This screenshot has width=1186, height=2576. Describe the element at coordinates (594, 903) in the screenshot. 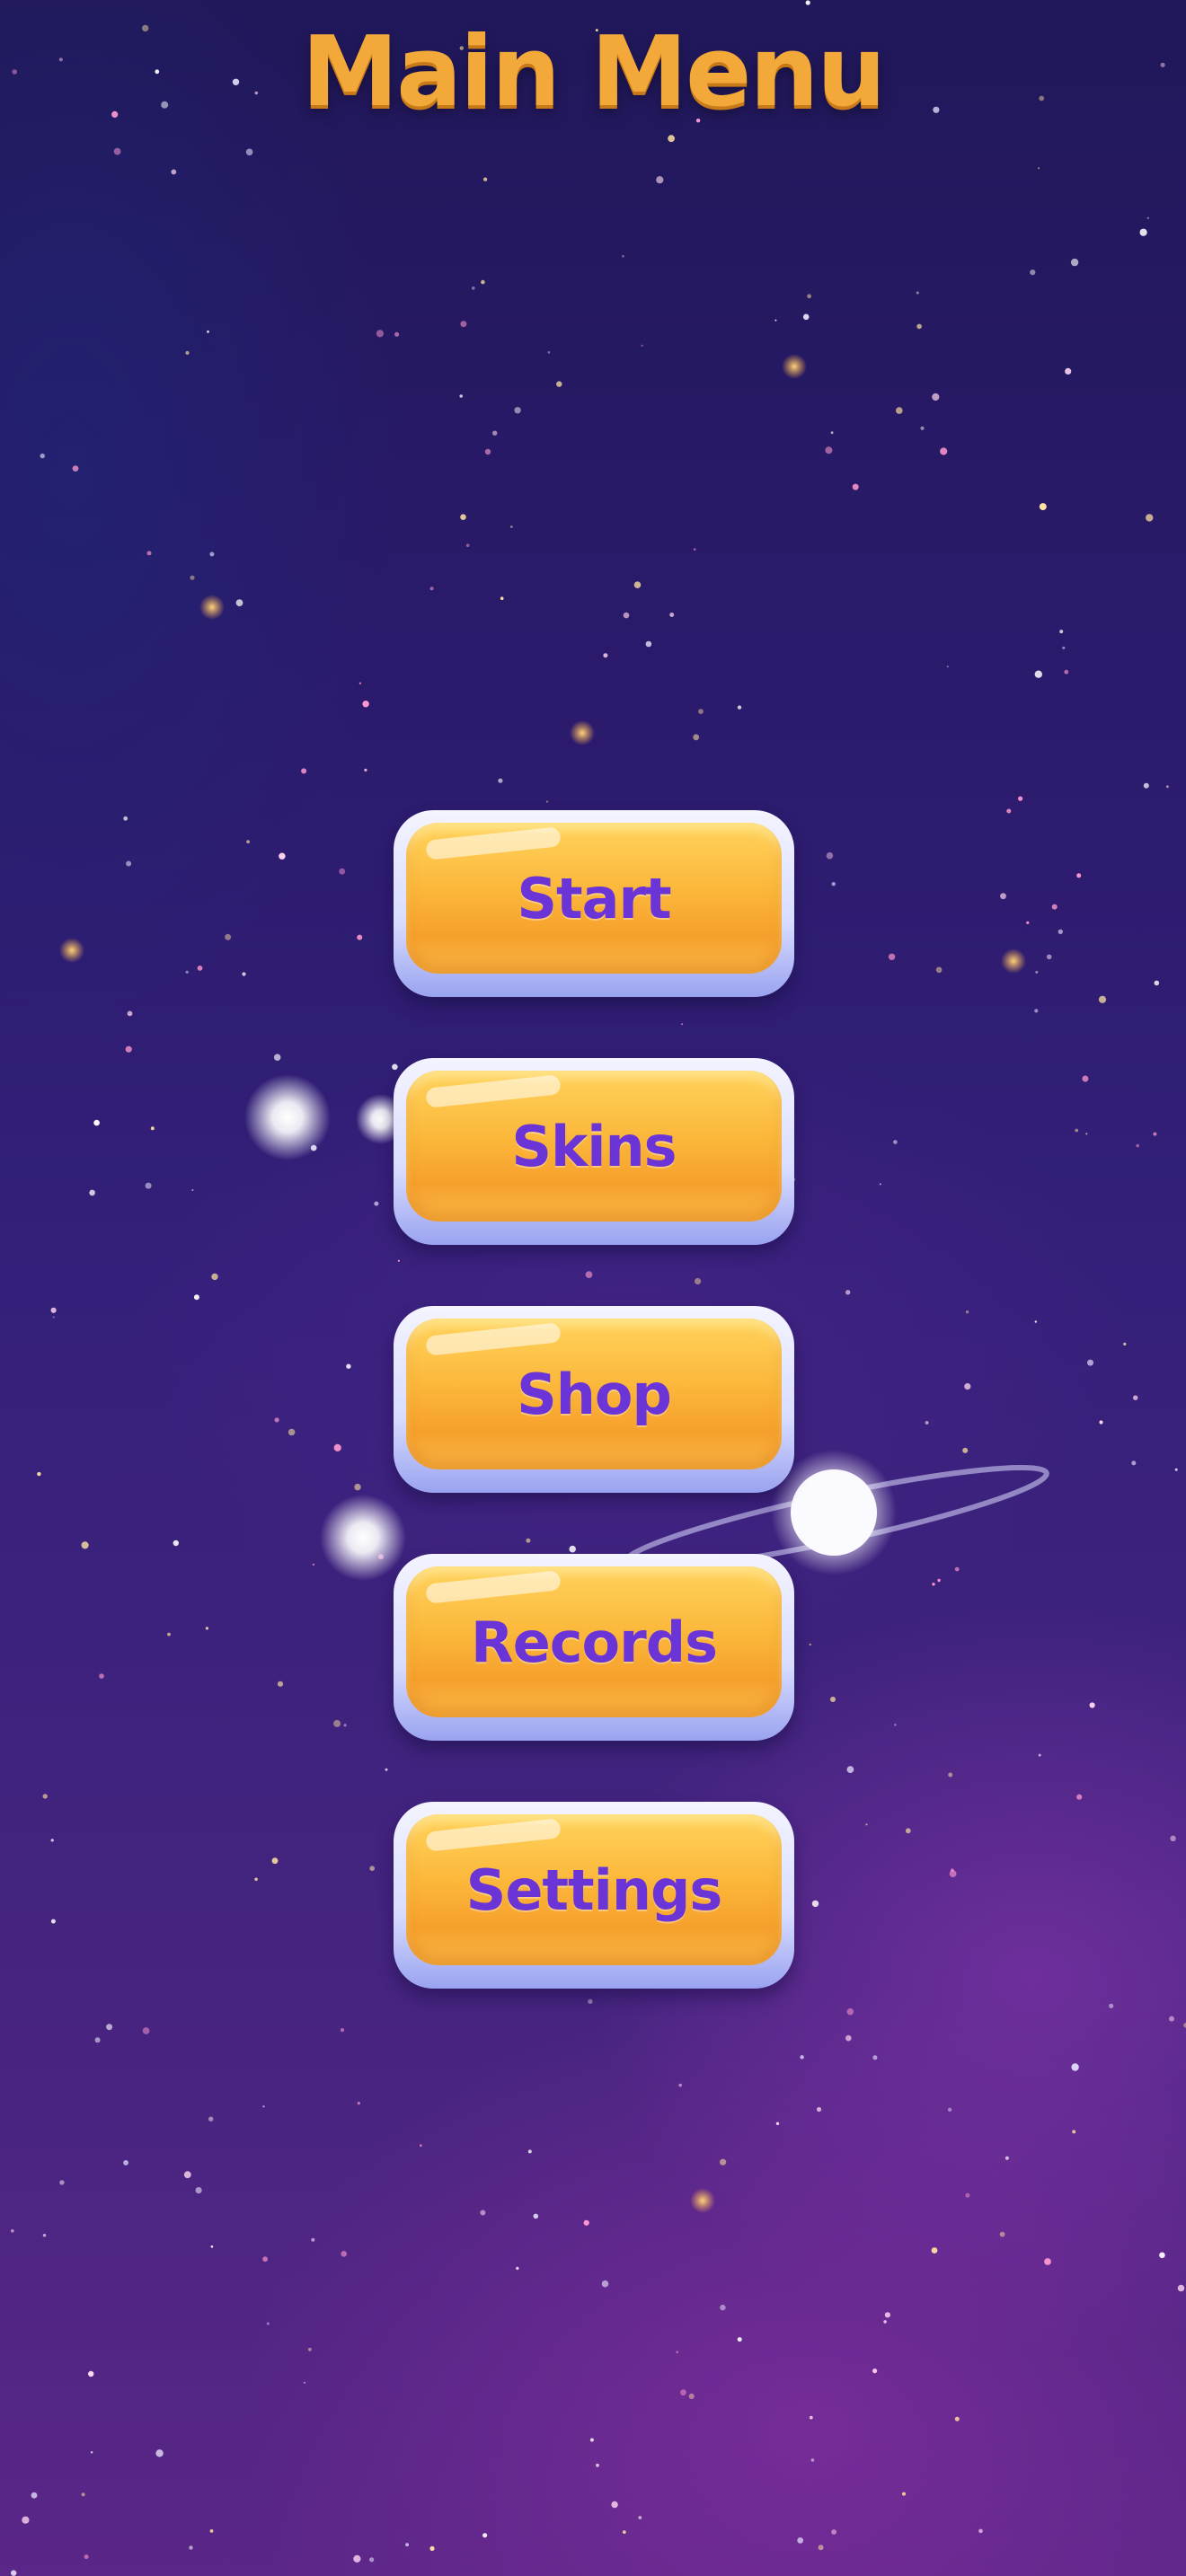

I see `start-button: Start` at that location.